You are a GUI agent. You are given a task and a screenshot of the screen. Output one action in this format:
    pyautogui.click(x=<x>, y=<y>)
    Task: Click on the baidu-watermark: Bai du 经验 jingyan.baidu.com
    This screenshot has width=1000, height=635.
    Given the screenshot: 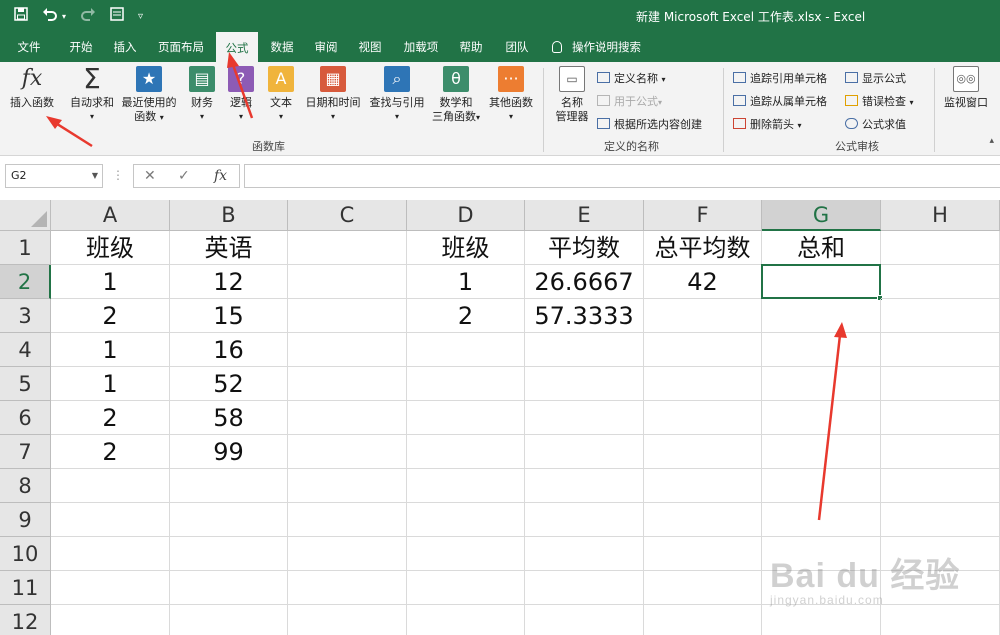 What is the action you would take?
    pyautogui.click(x=865, y=577)
    